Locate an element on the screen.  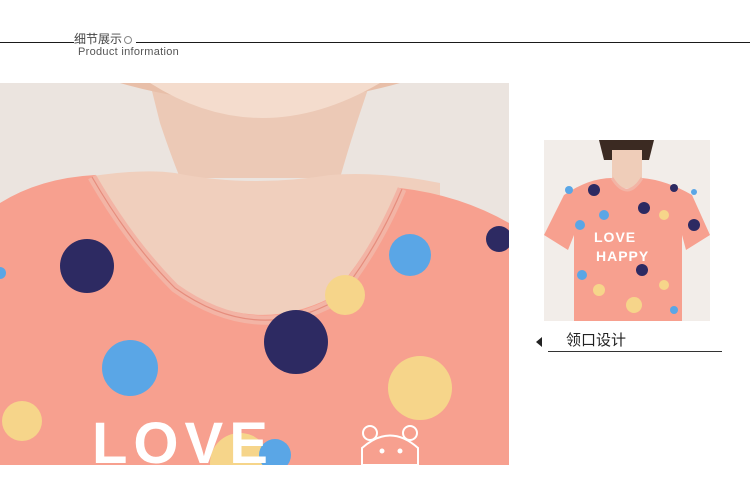
thumb-print-line2: HAPPY is located at coordinates (622, 256).